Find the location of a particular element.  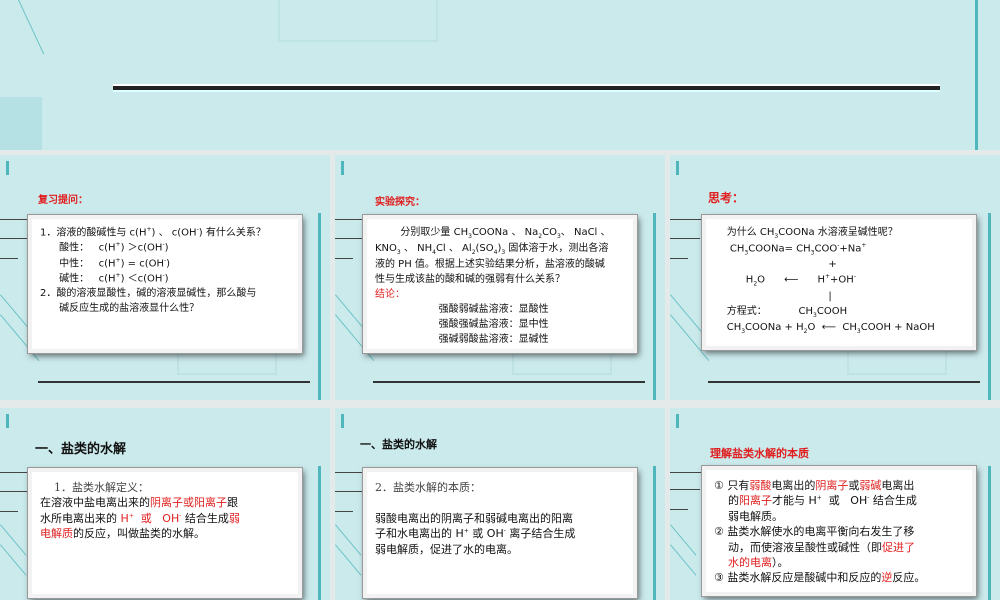

text-segment: 离子结合生成 is located at coordinates (540, 534).